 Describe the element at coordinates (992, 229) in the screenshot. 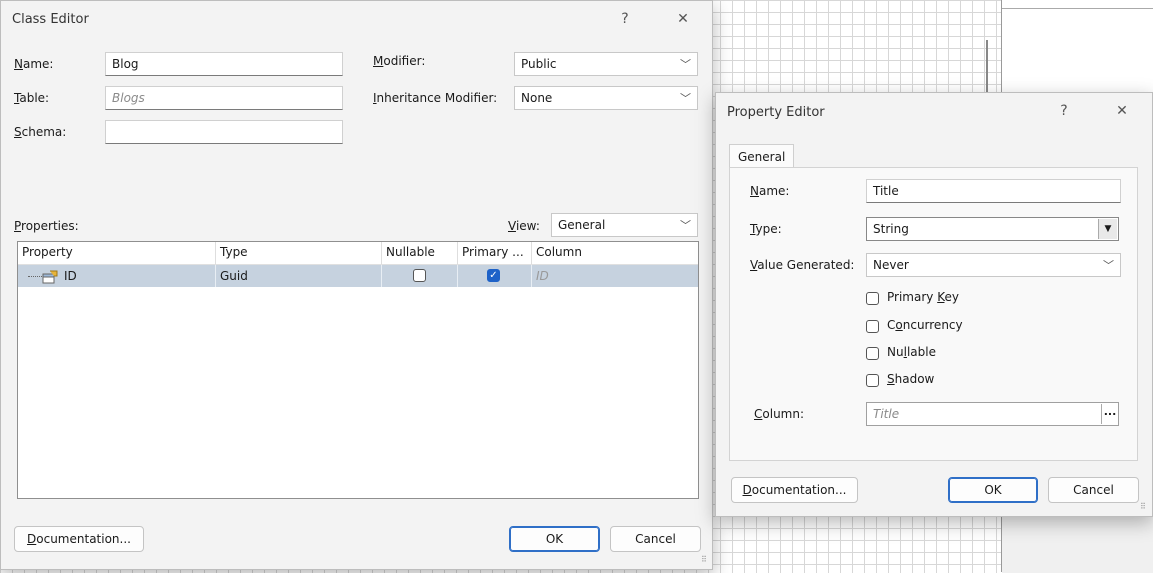

I see `type-select: String ▼` at that location.